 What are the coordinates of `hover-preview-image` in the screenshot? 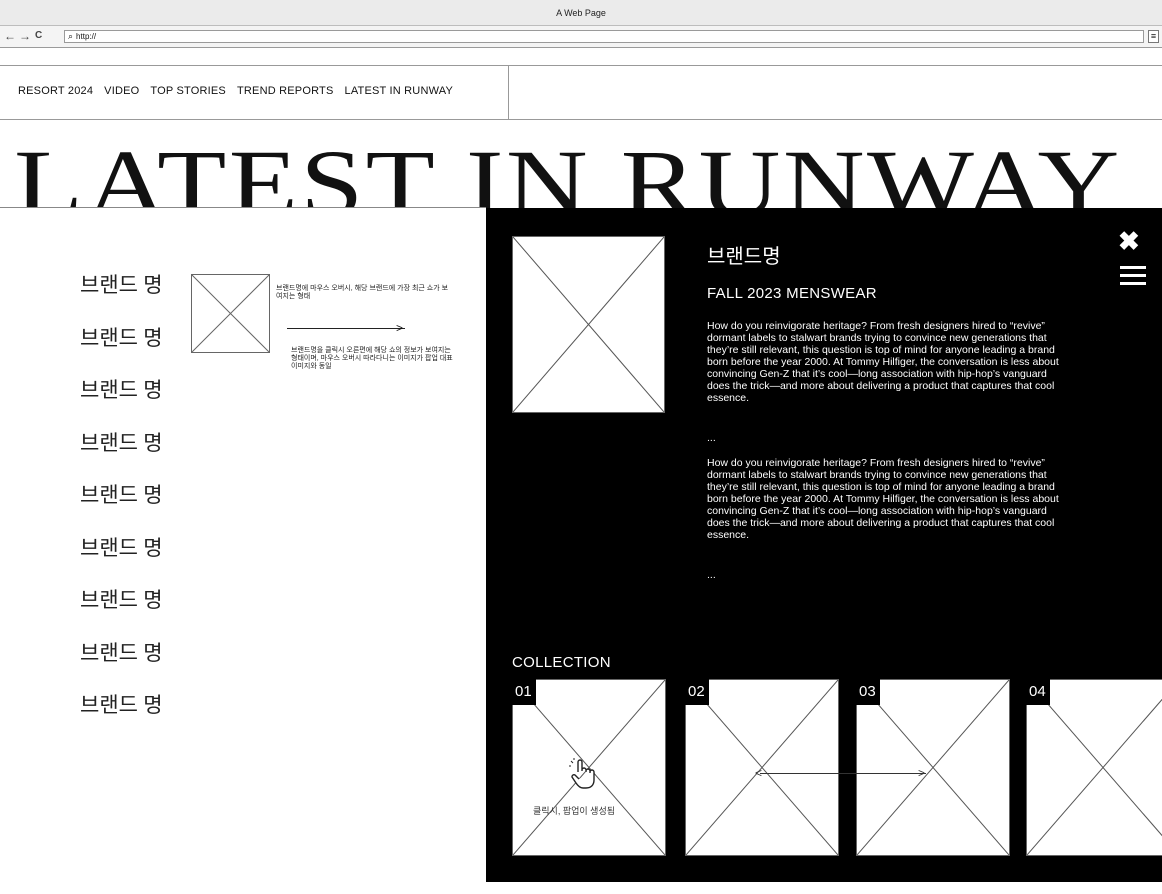 It's located at (230, 313).